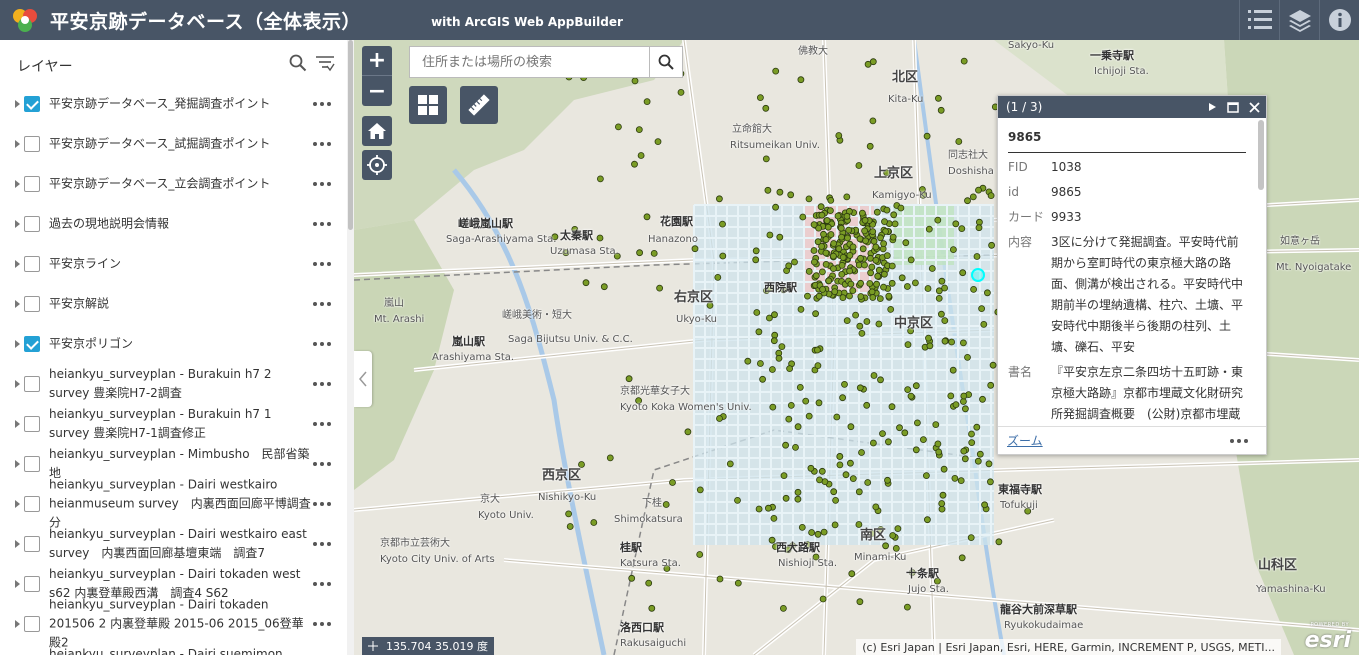 The height and width of the screenshot is (655, 1359). What do you see at coordinates (173, 344) in the screenshot?
I see `layer-item: 平安京ポリゴン` at bounding box center [173, 344].